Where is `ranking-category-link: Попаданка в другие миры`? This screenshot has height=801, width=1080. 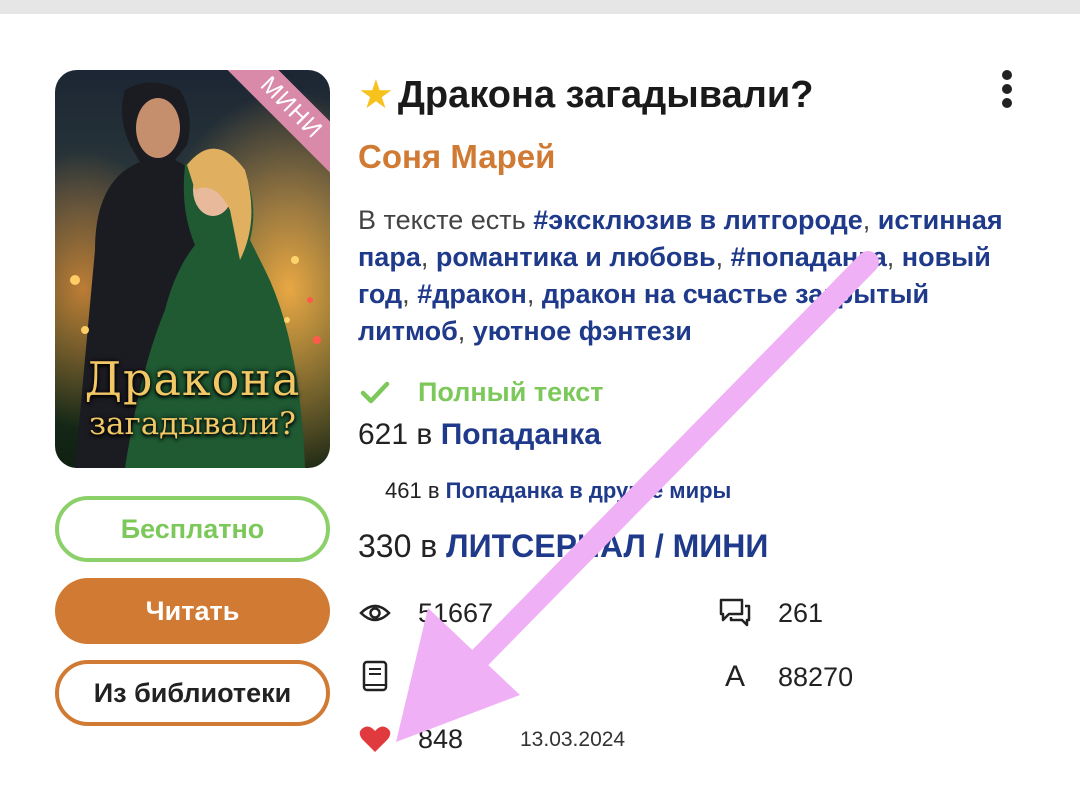
ranking-category-link: Попаданка в другие миры is located at coordinates (589, 490).